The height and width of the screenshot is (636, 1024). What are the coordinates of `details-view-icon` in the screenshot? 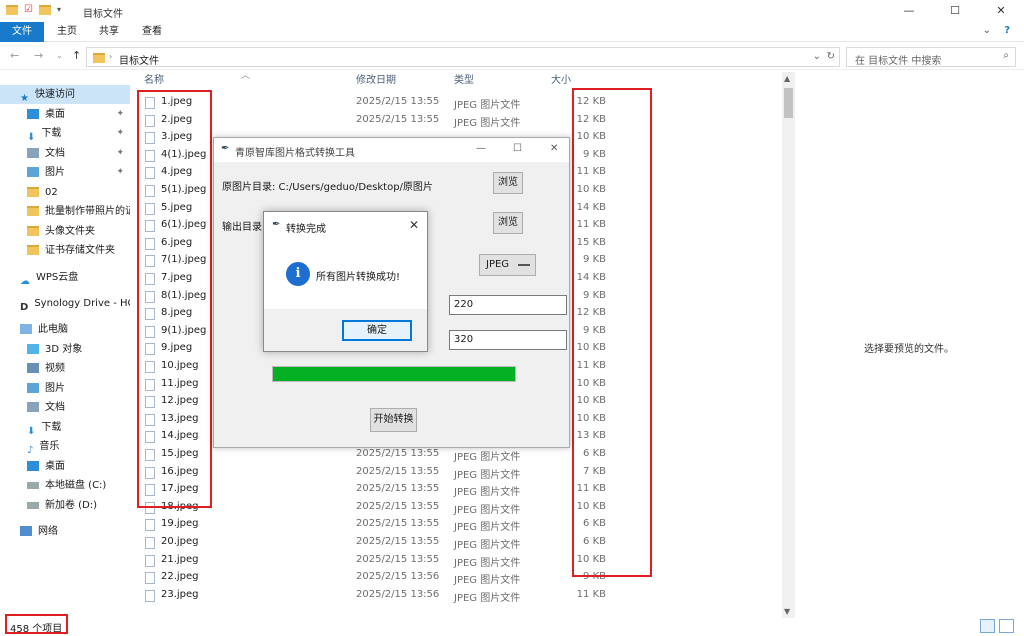 It's located at (987, 626).